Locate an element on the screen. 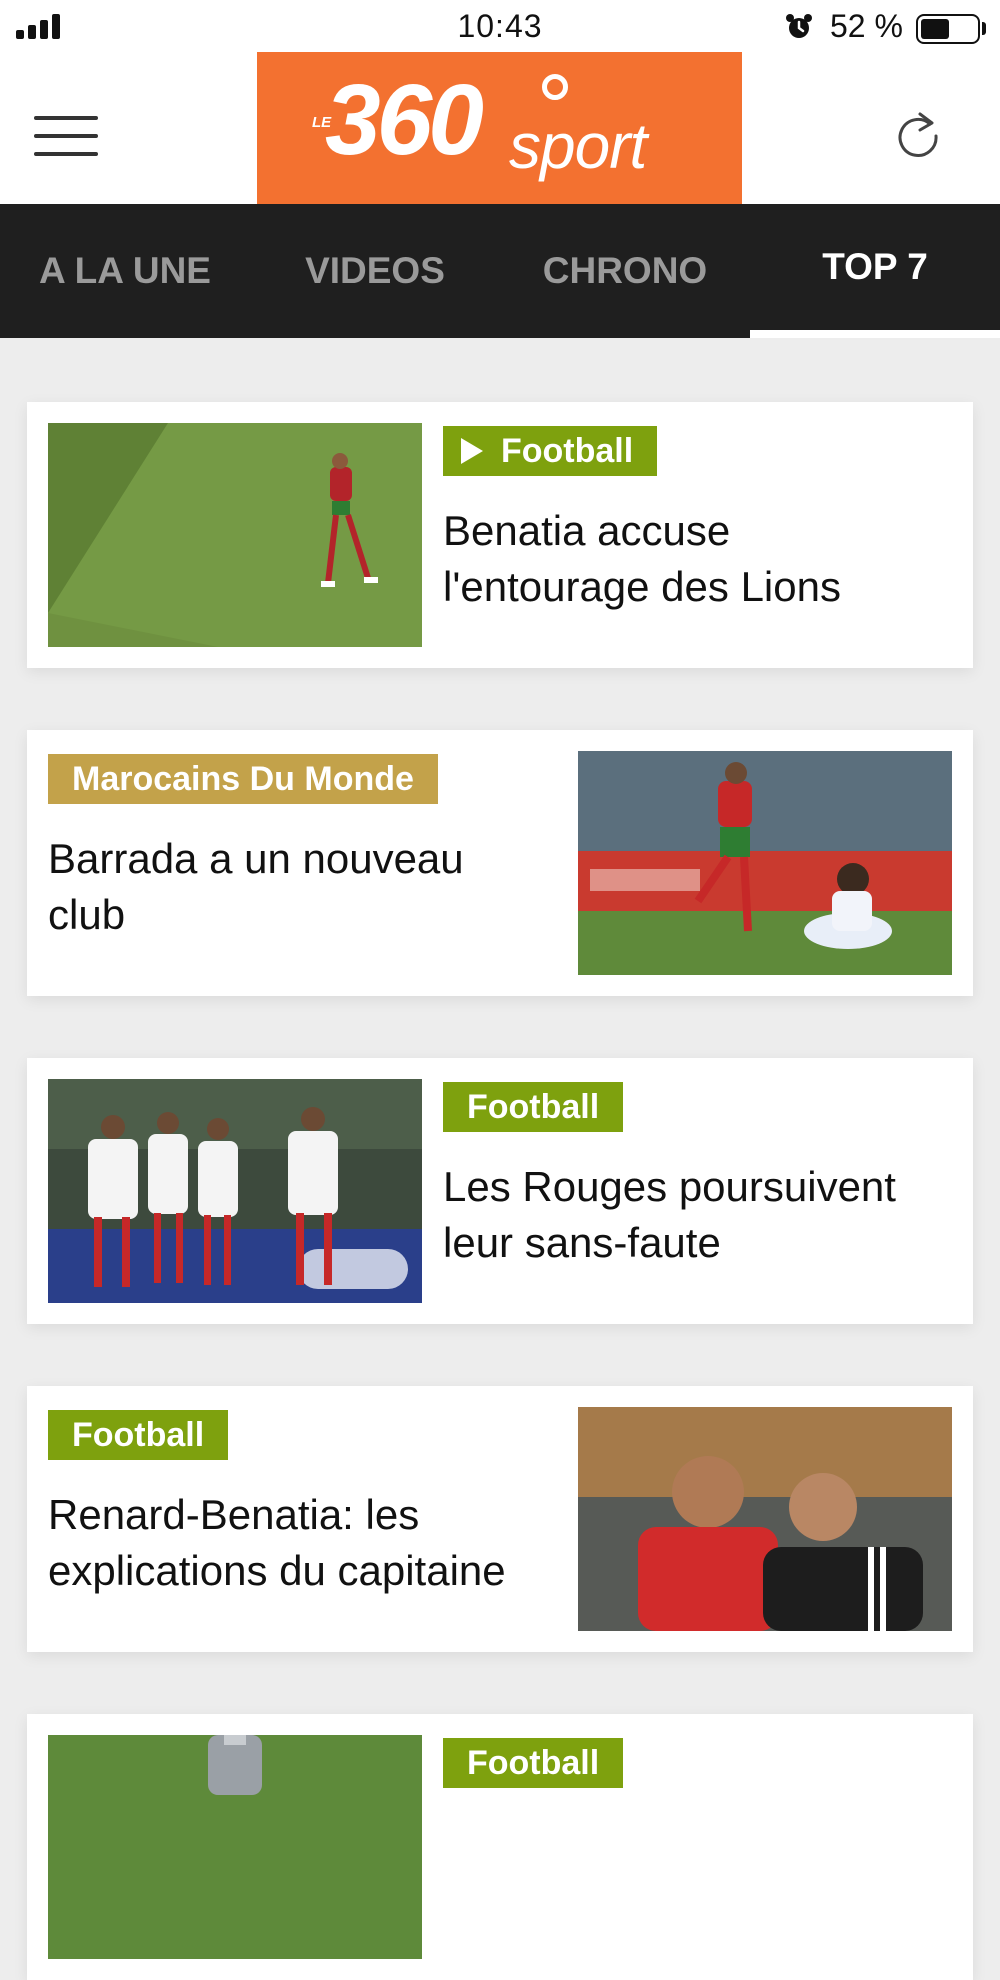 The image size is (1000, 1980). play-icon is located at coordinates (472, 451).